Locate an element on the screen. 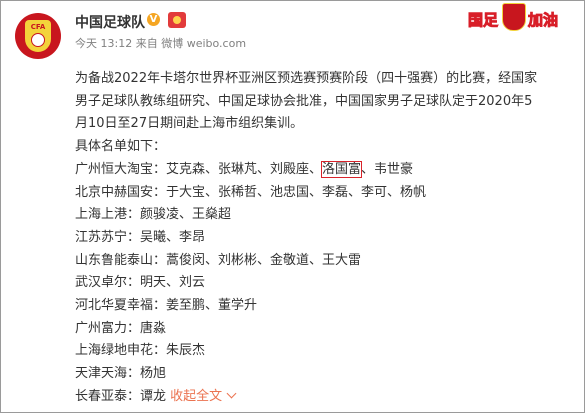  club-row: 北京中赫国安：于大宝、张稀哲、池忠国、李磊、李可、杨帆 is located at coordinates (325, 193).